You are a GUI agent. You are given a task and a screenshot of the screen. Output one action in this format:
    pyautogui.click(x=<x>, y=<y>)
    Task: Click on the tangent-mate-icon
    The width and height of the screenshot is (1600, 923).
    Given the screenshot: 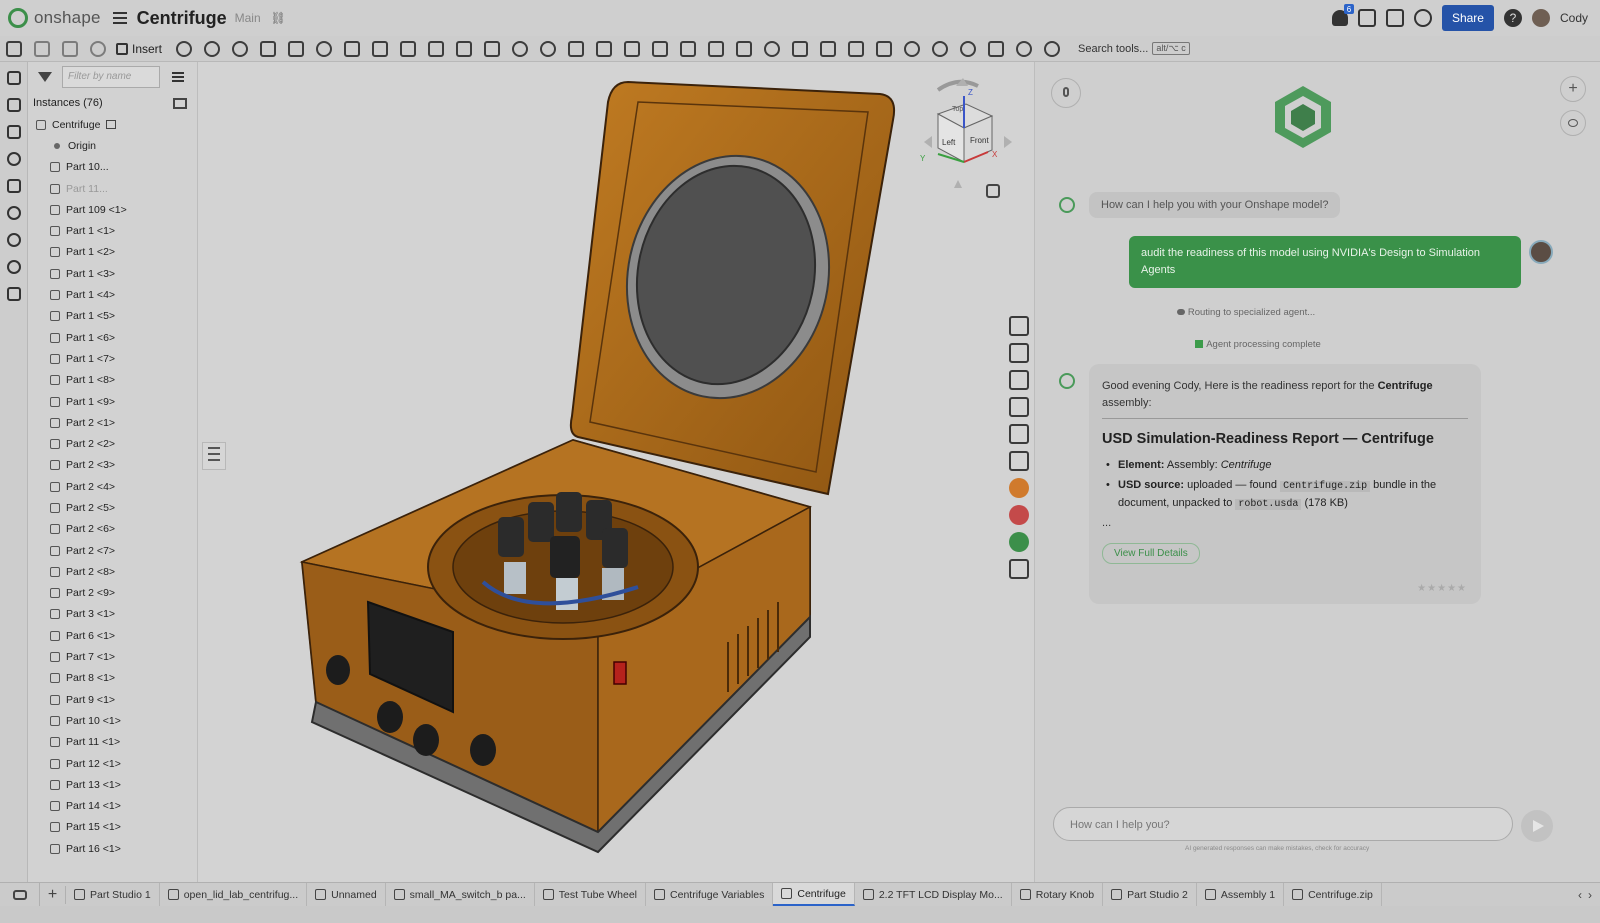 What is the action you would take?
    pyautogui.click(x=436, y=48)
    